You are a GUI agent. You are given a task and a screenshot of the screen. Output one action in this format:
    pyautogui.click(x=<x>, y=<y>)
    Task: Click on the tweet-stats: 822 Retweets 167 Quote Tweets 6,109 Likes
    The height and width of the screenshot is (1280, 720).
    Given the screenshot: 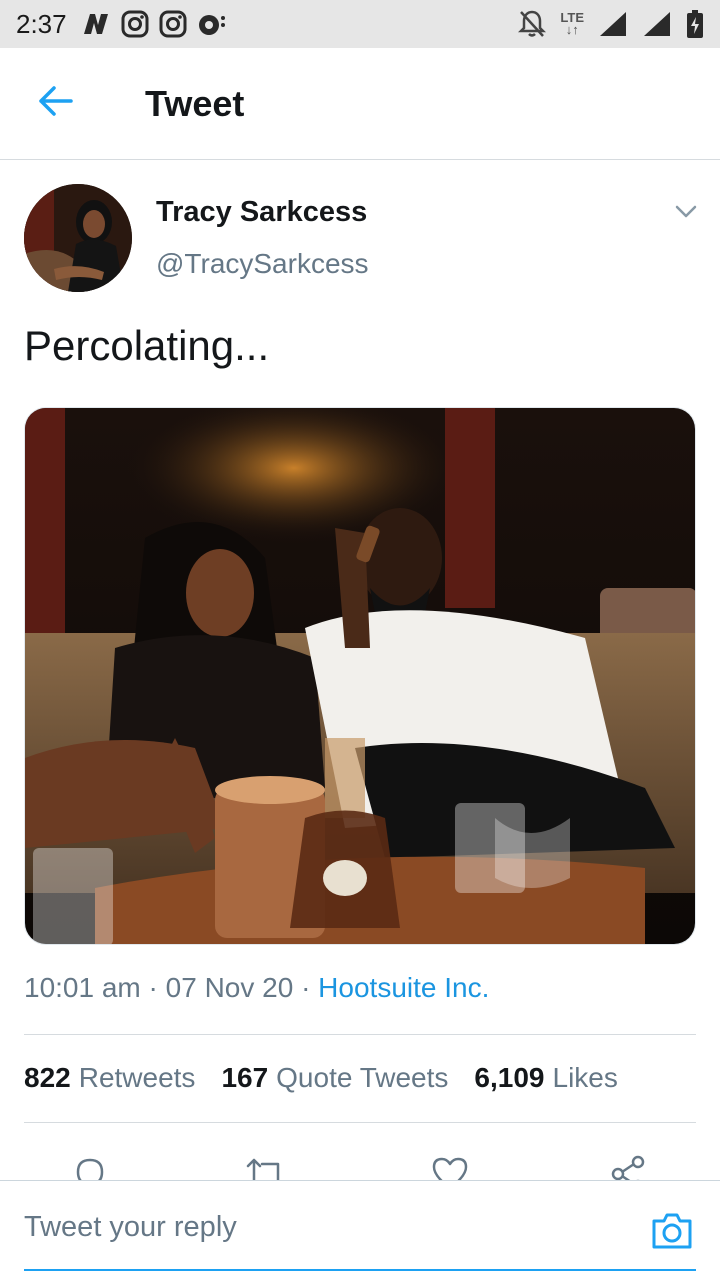 What is the action you would take?
    pyautogui.click(x=321, y=1078)
    